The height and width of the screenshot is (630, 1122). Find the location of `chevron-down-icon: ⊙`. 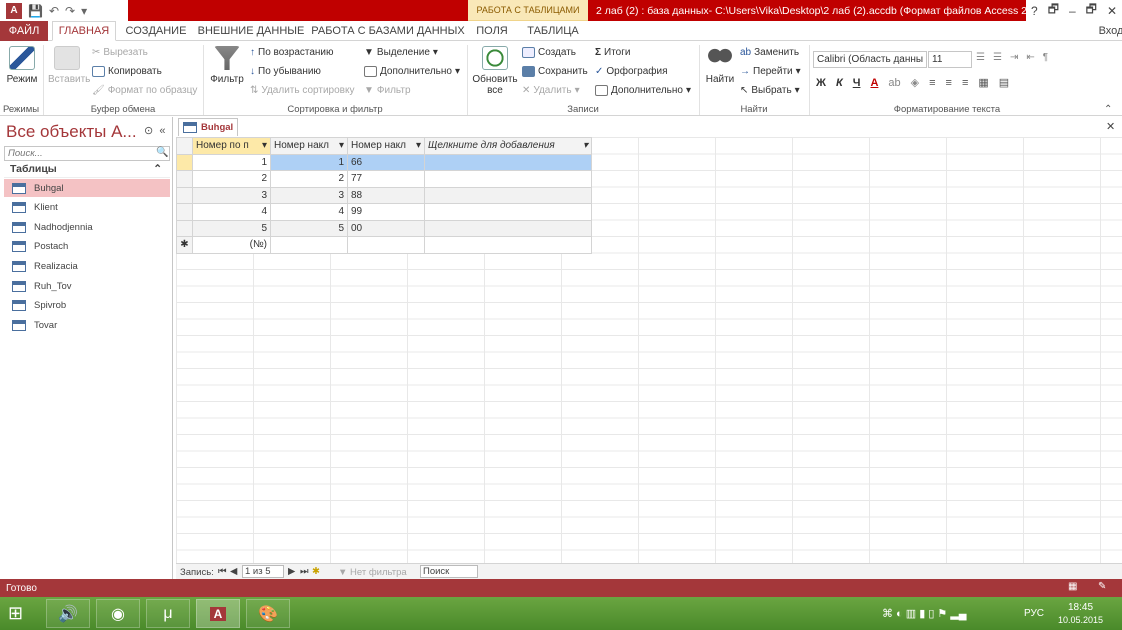

chevron-down-icon: ⊙ is located at coordinates (148, 131).